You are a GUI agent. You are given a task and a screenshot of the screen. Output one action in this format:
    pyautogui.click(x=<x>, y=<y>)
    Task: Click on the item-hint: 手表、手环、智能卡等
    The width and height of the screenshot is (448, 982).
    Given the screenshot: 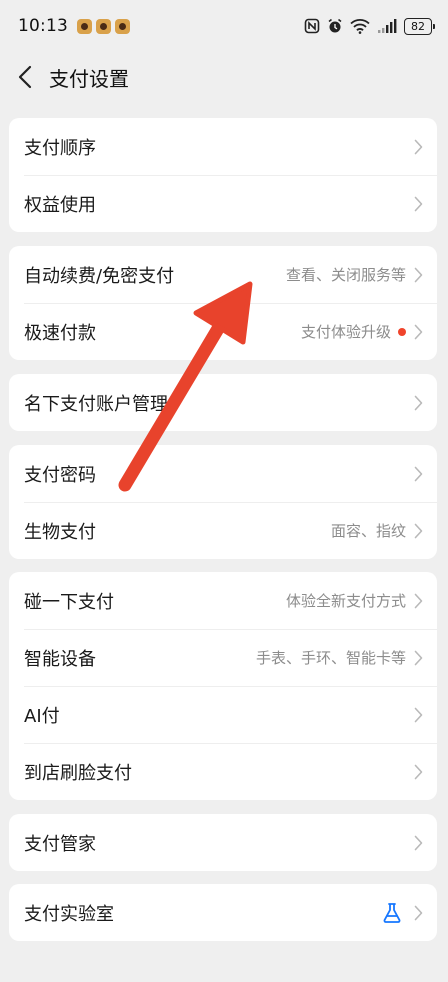 What is the action you would take?
    pyautogui.click(x=330, y=658)
    